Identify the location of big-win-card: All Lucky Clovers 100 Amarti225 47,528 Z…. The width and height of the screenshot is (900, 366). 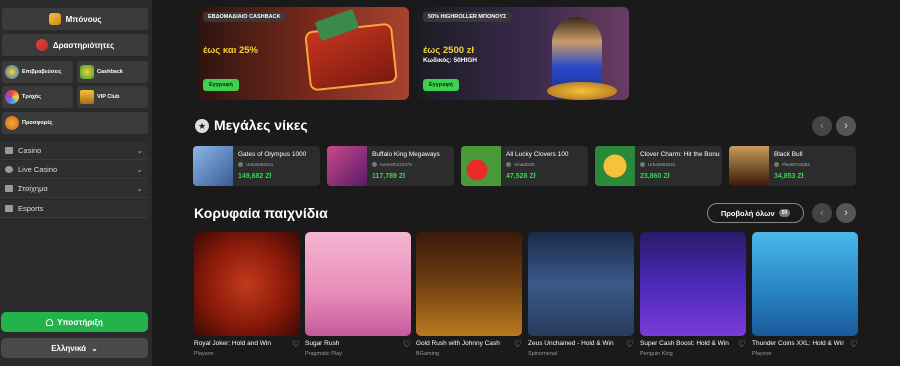
(524, 166).